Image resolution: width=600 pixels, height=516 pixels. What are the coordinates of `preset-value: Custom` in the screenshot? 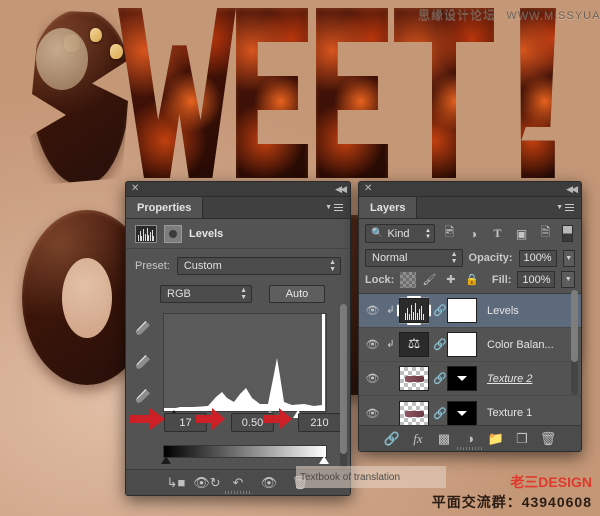 It's located at (202, 266).